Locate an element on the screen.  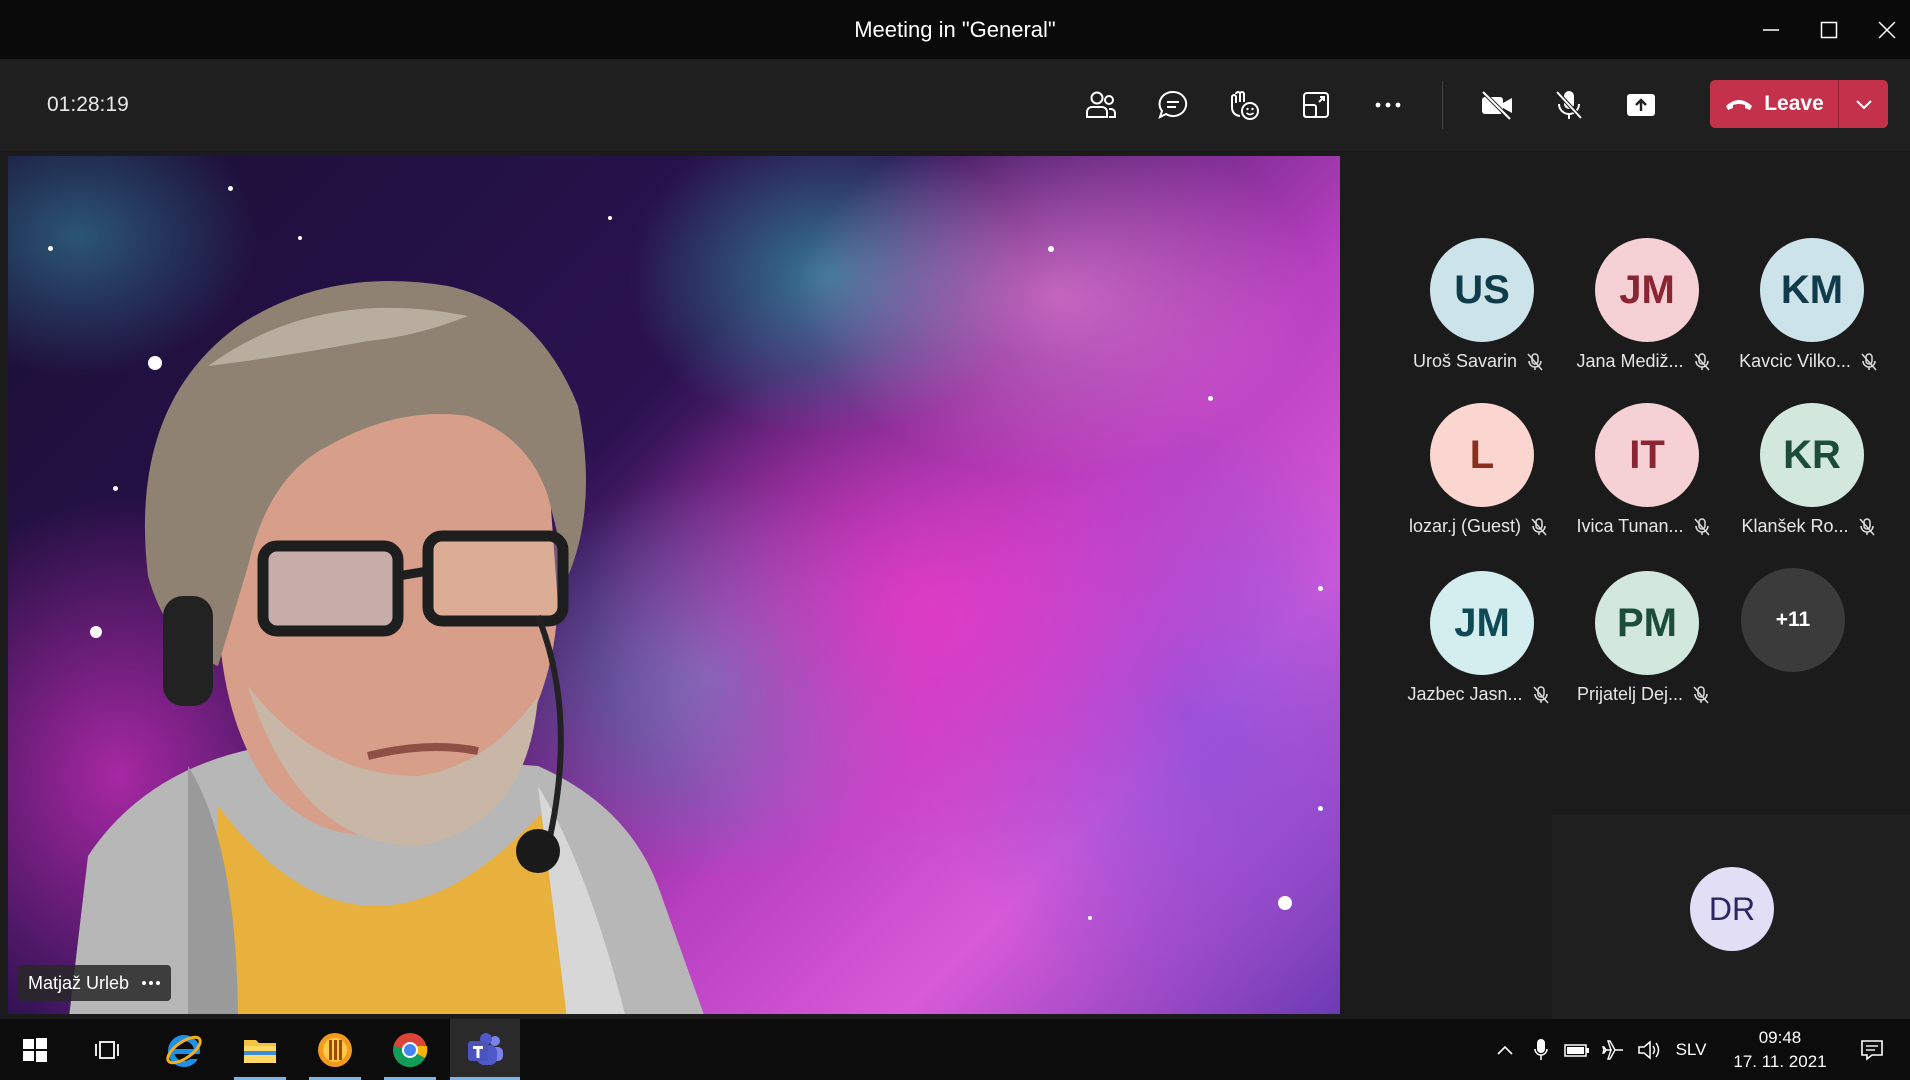
mic-toggle-button is located at coordinates (1569, 105).